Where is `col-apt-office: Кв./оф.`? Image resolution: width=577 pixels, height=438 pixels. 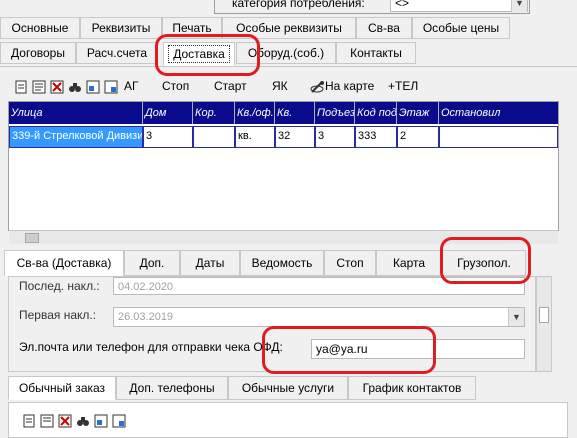
col-apt-office: Кв./оф. is located at coordinates (255, 113).